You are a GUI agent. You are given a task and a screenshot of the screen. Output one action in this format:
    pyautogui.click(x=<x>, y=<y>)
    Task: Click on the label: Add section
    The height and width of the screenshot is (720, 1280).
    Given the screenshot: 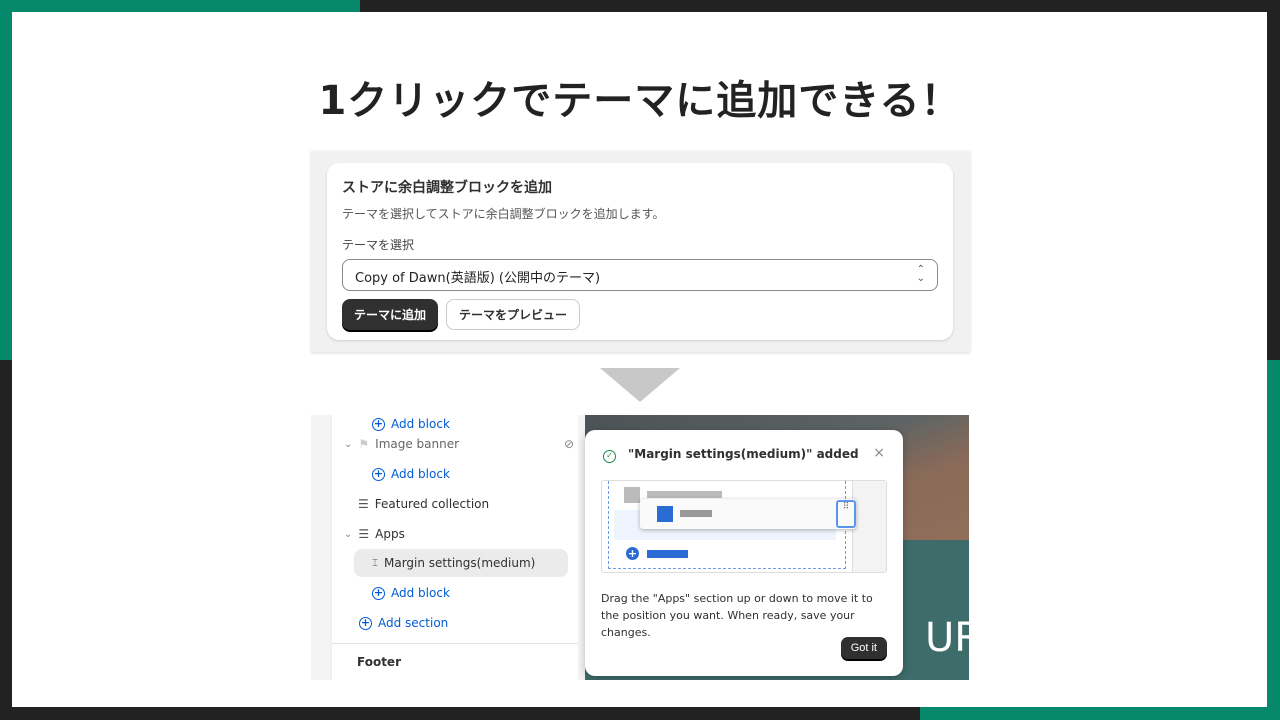 What is the action you would take?
    pyautogui.click(x=413, y=623)
    